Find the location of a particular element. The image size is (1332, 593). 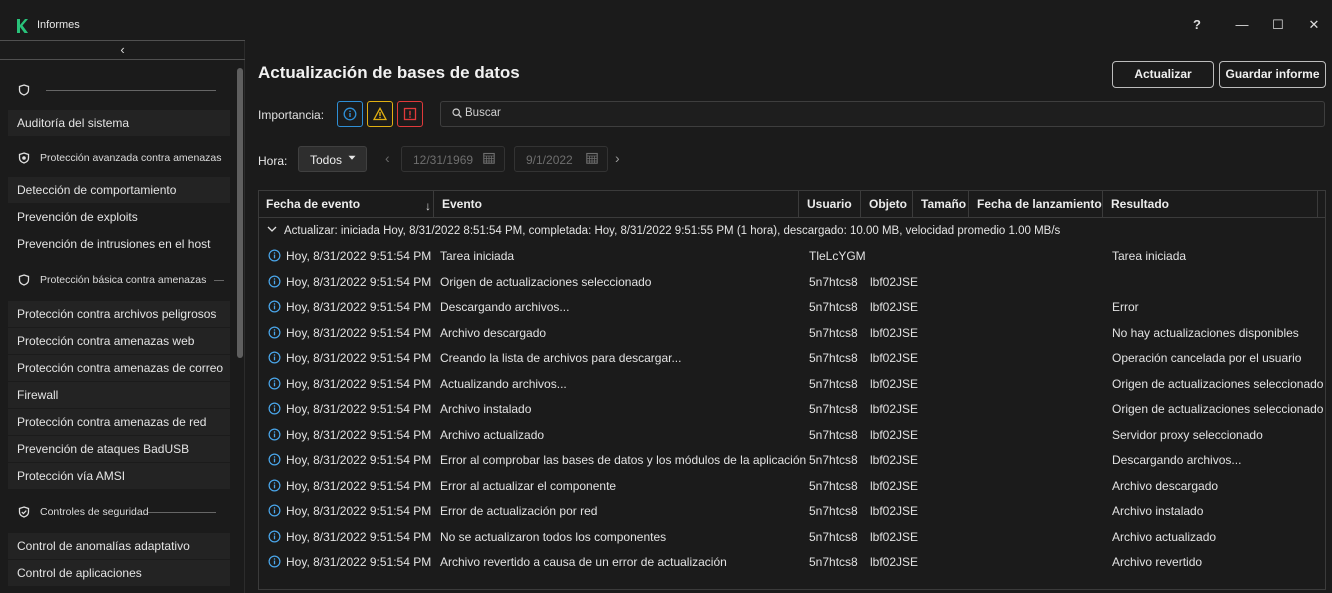

severity-info-toggle is located at coordinates (350, 114).